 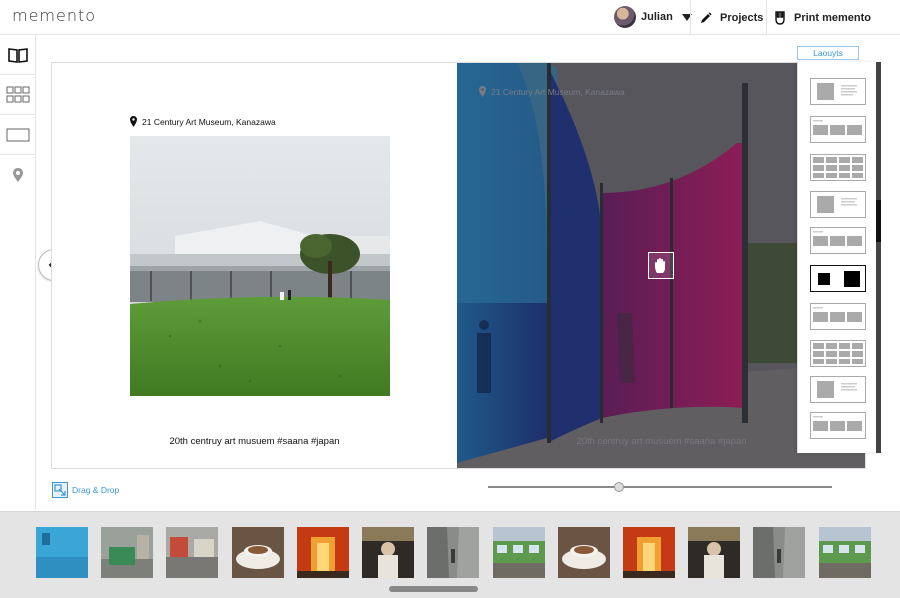 I want to click on drag-handle, so click(x=661, y=265).